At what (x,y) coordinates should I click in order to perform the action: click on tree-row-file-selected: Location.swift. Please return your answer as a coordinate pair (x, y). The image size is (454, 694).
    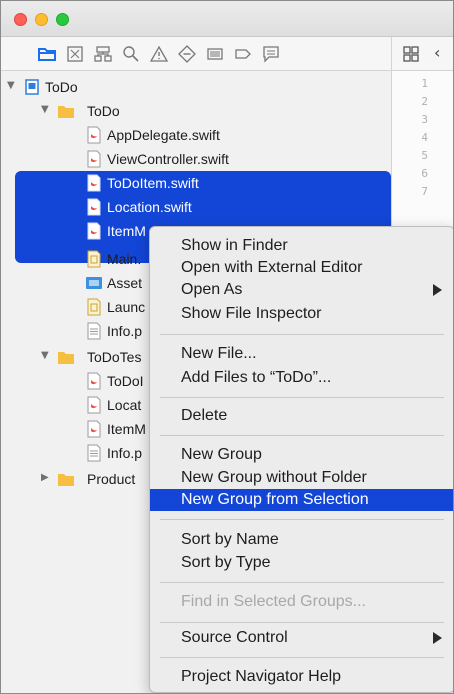
    Looking at the image, I should click on (196, 207).